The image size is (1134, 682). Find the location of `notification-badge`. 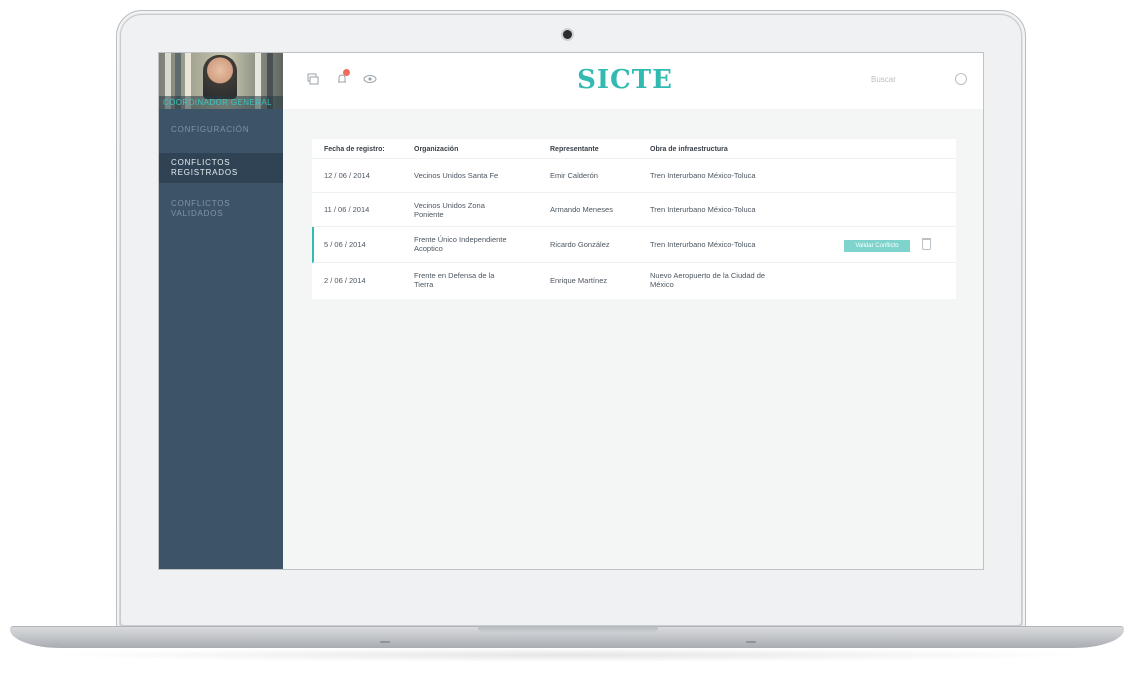

notification-badge is located at coordinates (346, 72).